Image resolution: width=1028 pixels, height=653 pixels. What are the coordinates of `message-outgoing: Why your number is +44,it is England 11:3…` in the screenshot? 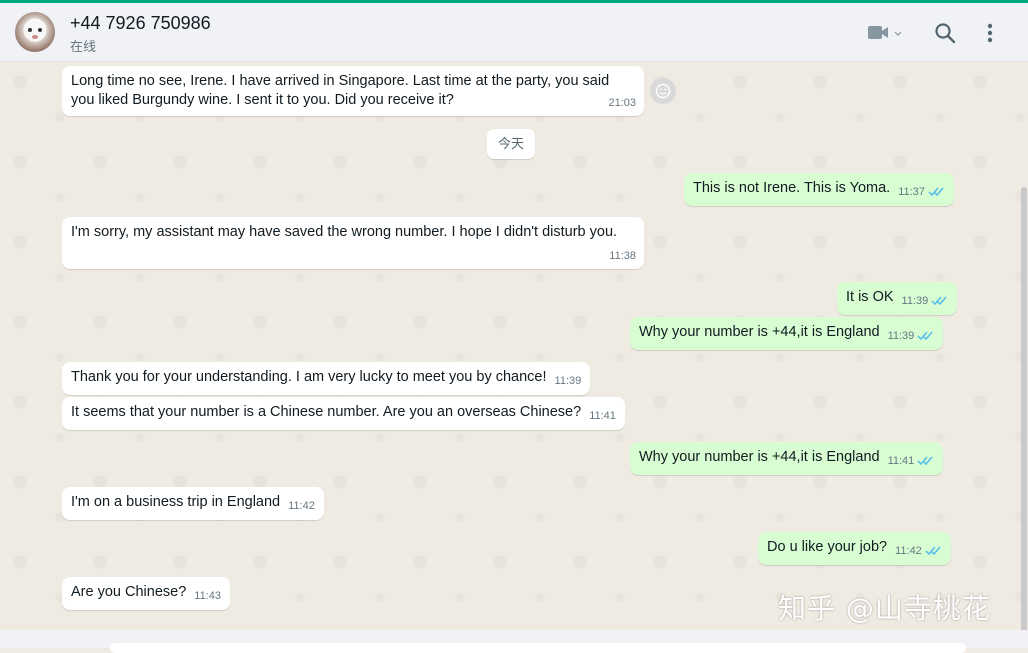 It's located at (787, 333).